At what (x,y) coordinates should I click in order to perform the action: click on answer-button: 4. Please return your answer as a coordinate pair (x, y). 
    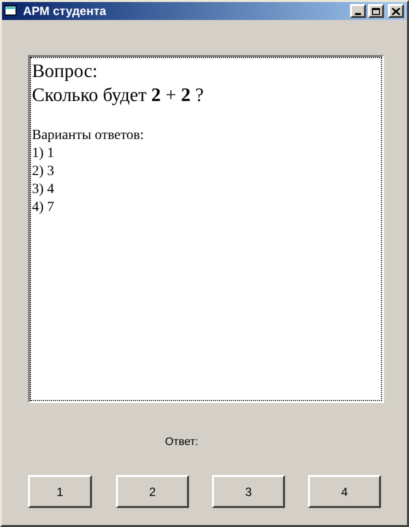
    Looking at the image, I should click on (344, 491).